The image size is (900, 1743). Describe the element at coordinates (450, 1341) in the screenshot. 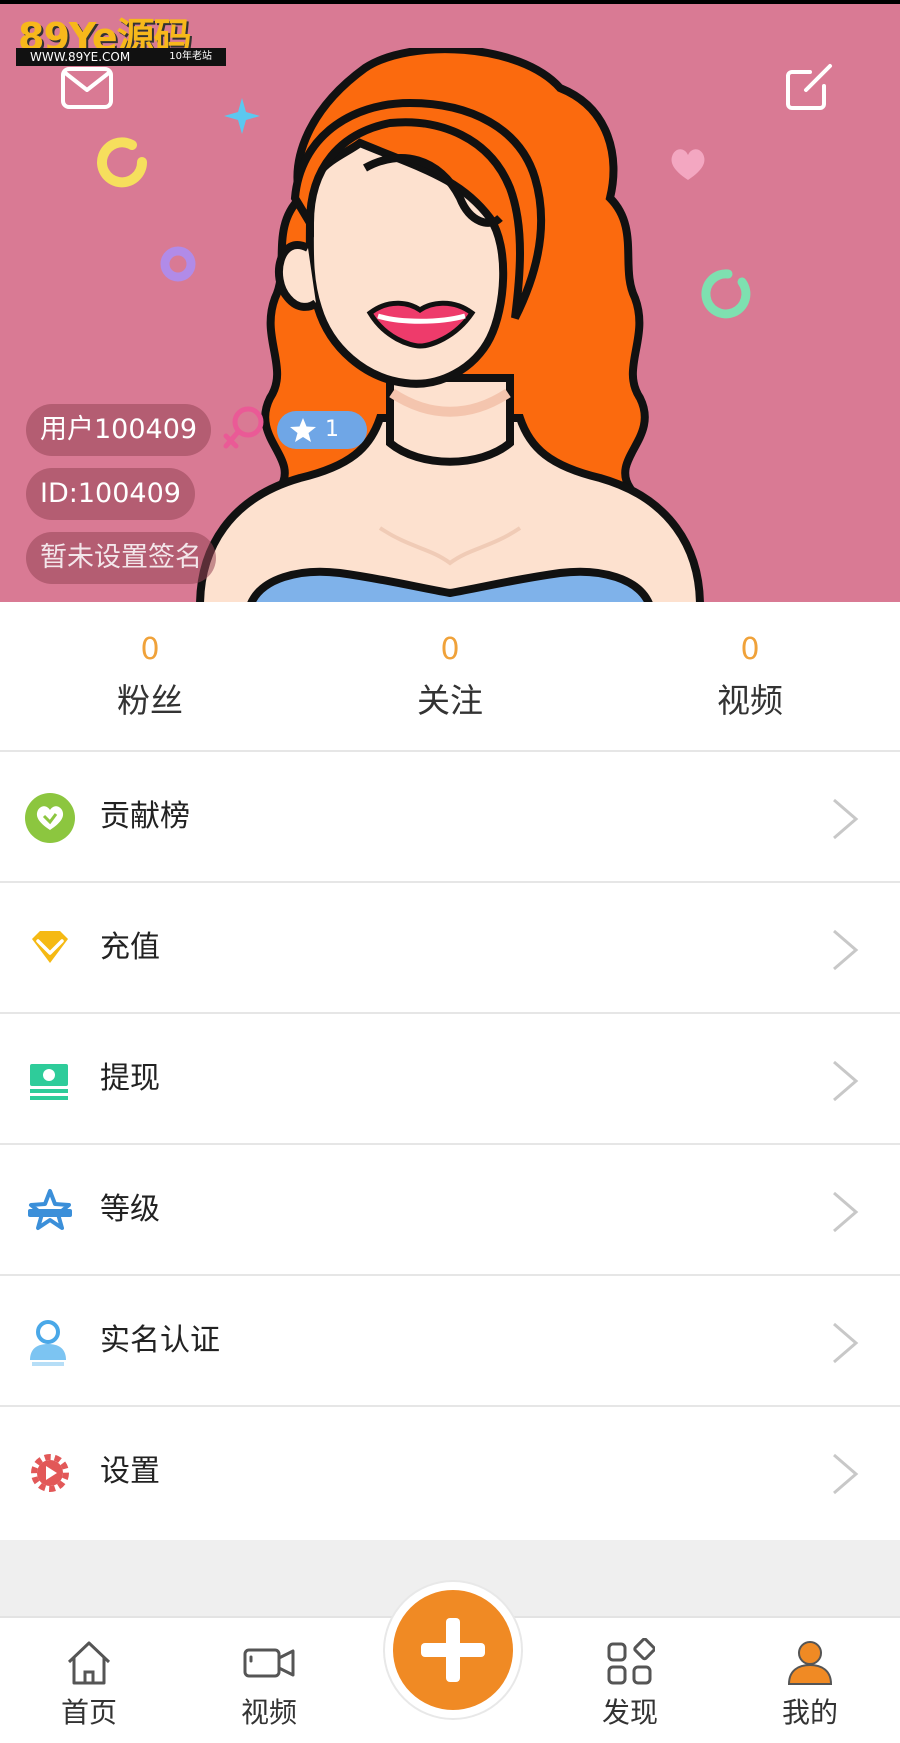

I see `menu-item-verification: 实名认证` at that location.